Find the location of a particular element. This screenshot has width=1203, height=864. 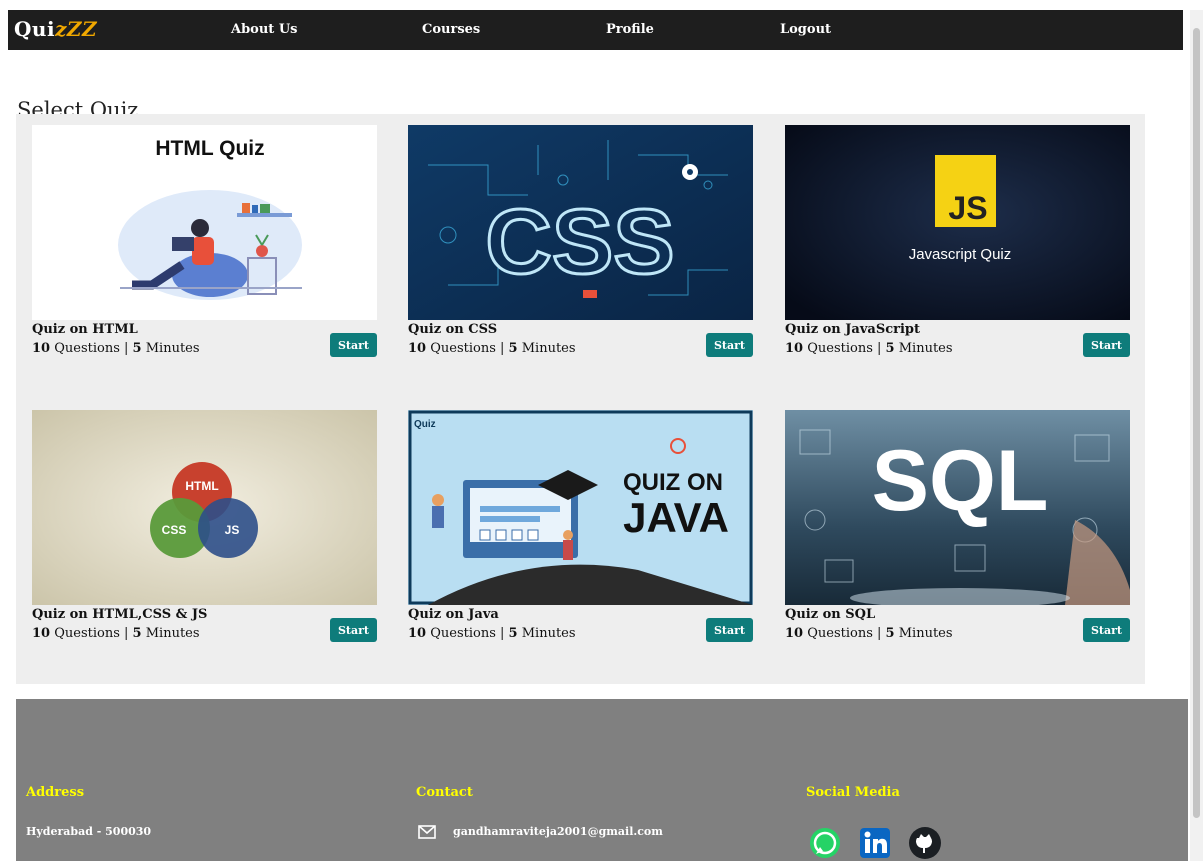

quiz-image-java-line2: JAVA is located at coordinates (676, 517).